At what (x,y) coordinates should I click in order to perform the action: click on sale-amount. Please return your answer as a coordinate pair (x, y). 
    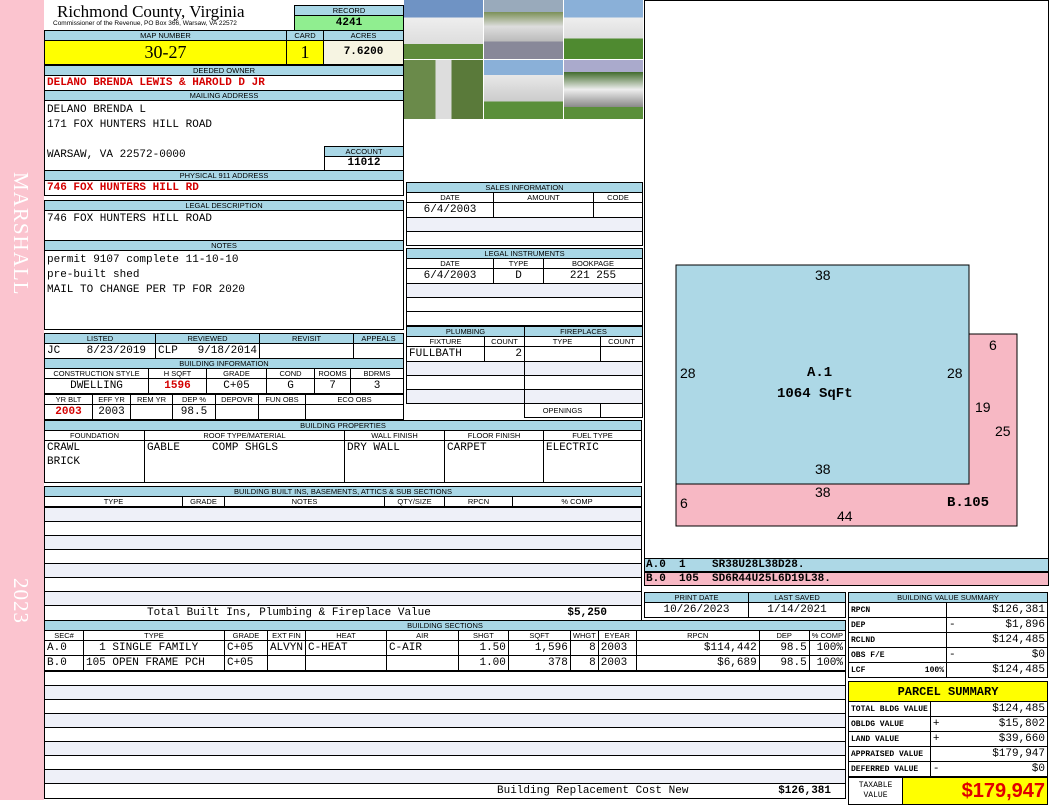
    Looking at the image, I should click on (543, 210).